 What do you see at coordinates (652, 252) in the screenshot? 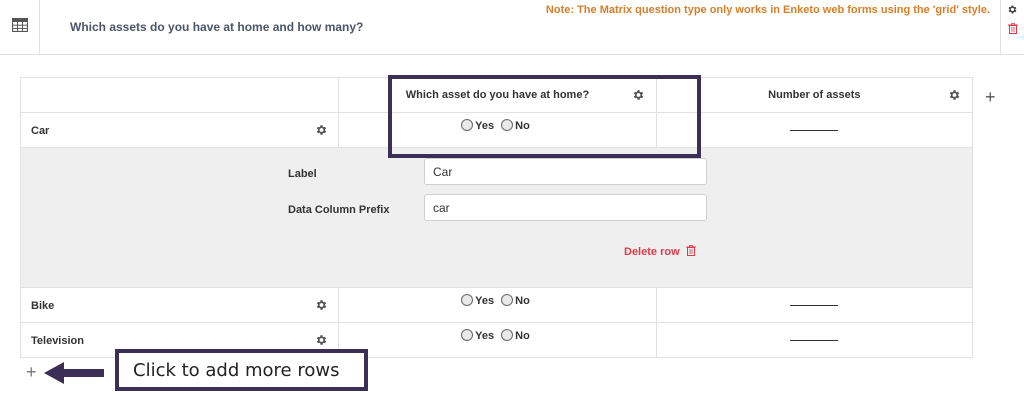
I see `delete-row-label: Delete row` at bounding box center [652, 252].